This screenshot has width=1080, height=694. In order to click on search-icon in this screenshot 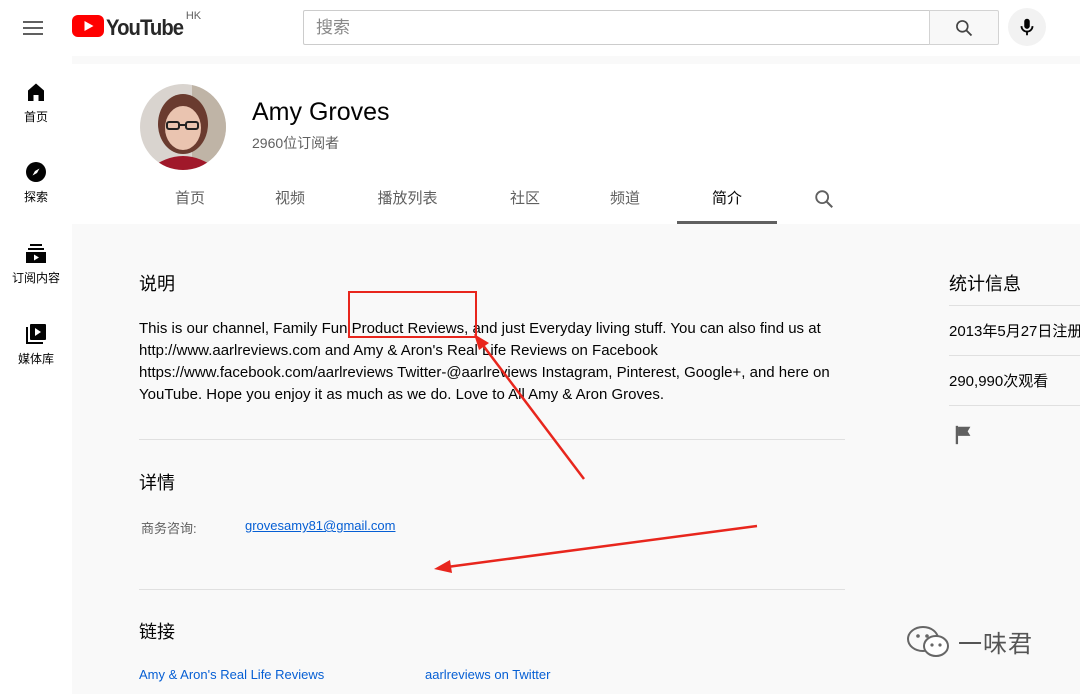, I will do `click(964, 28)`.